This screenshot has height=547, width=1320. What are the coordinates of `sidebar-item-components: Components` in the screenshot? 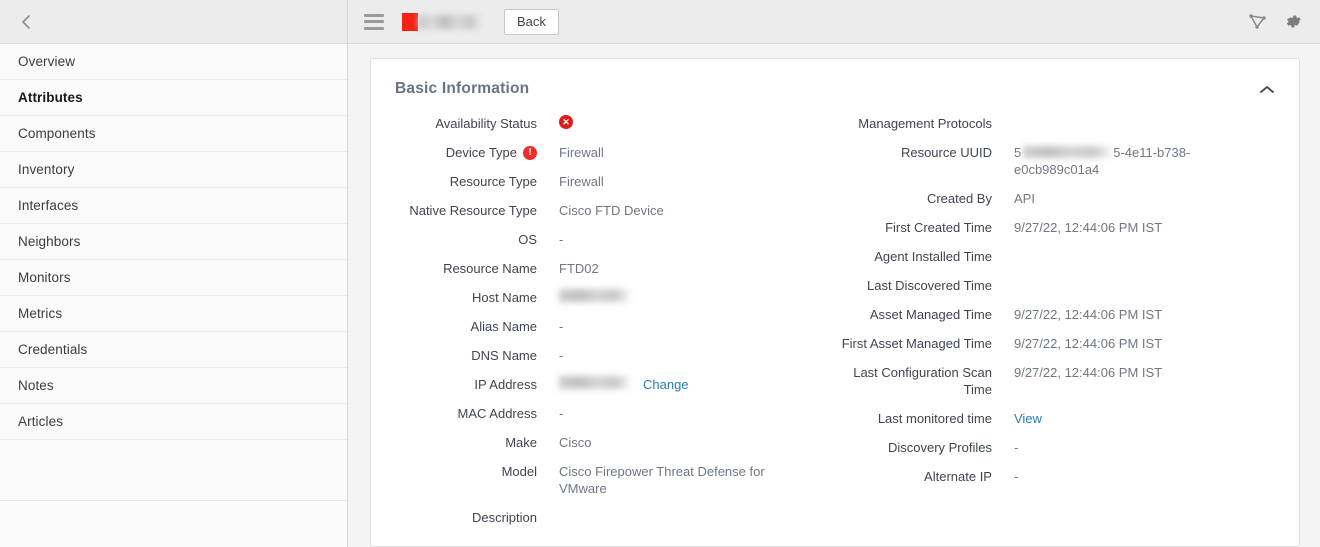 It's located at (173, 134).